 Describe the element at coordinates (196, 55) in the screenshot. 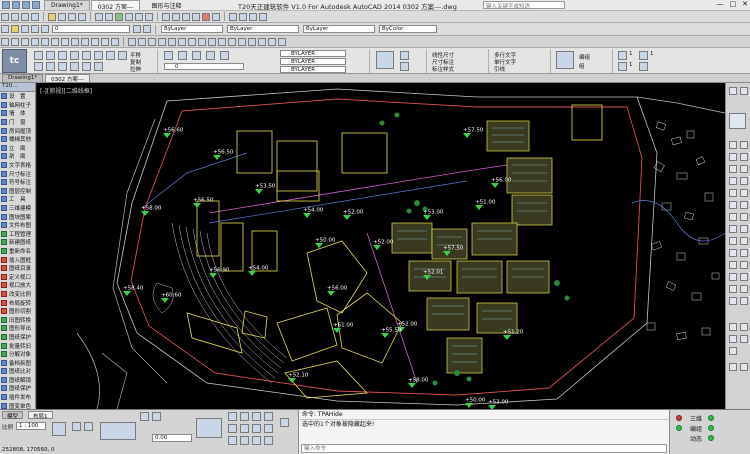

I see `layer-iso-icon` at that location.